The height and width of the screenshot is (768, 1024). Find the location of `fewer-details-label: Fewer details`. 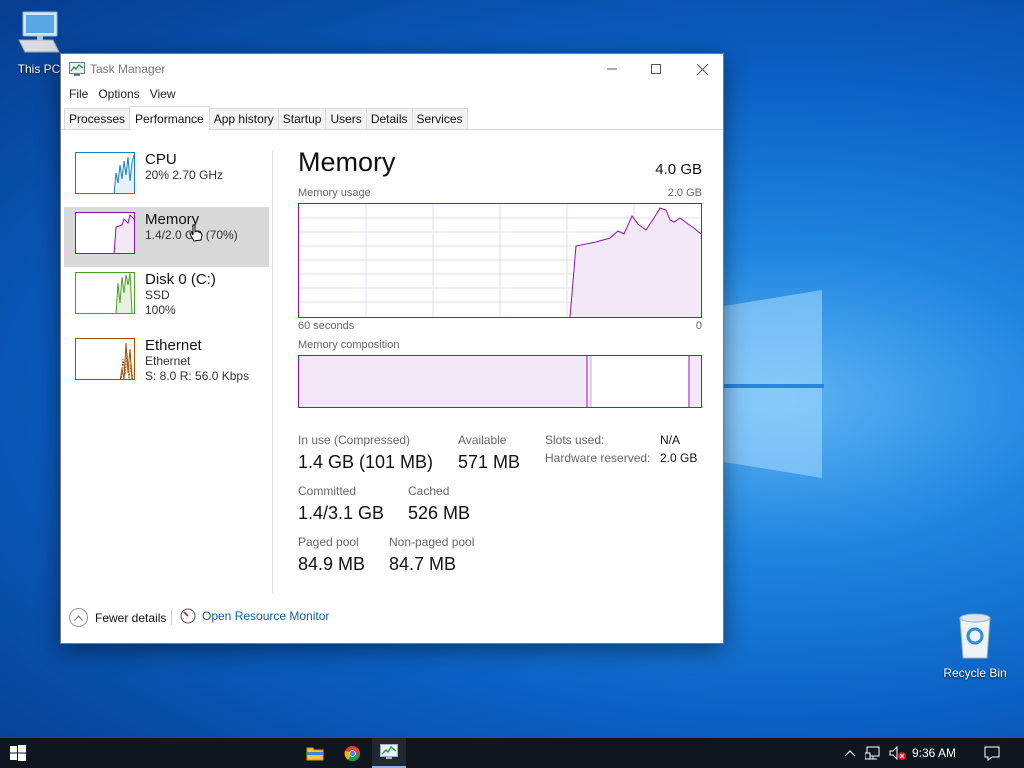

fewer-details-label: Fewer details is located at coordinates (131, 617).